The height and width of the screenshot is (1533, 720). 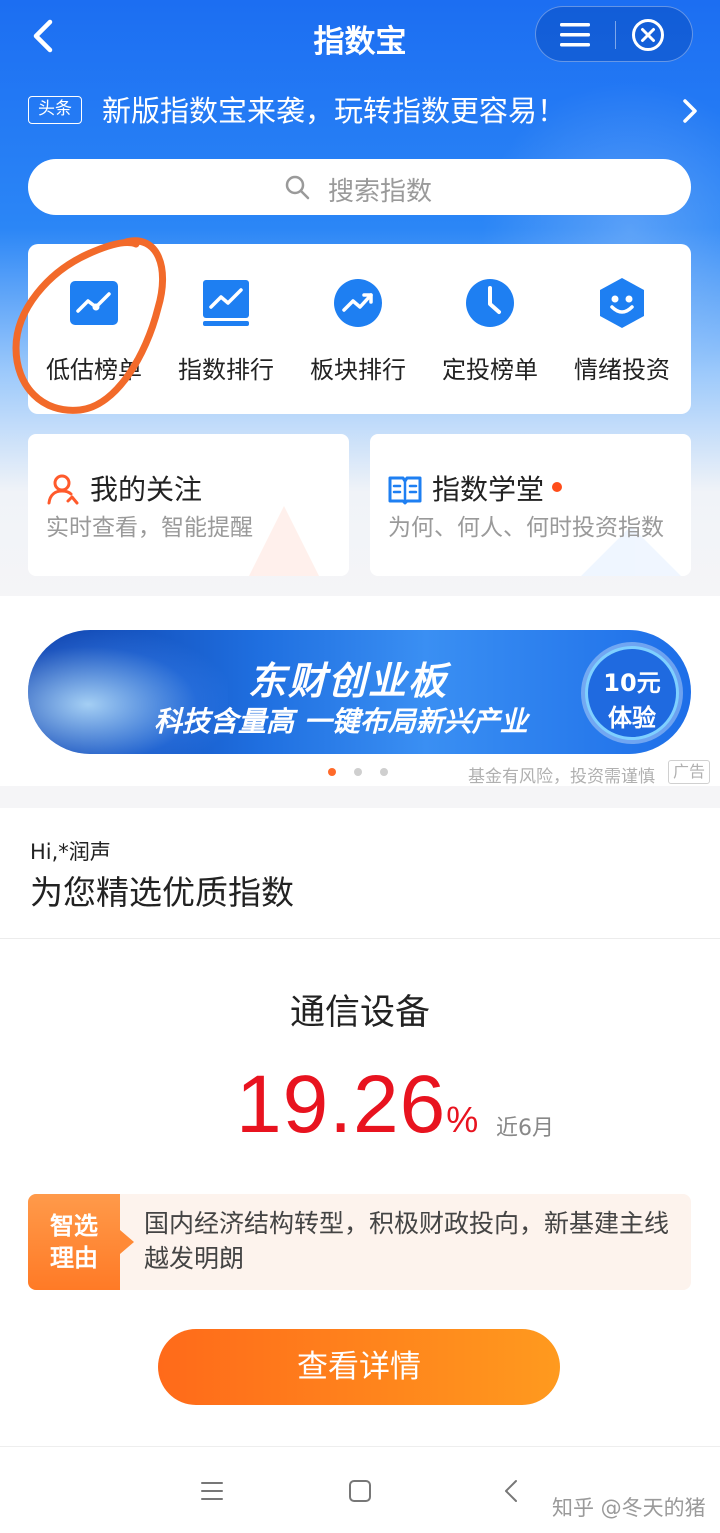 What do you see at coordinates (358, 370) in the screenshot?
I see `entry-label: 板块排行` at bounding box center [358, 370].